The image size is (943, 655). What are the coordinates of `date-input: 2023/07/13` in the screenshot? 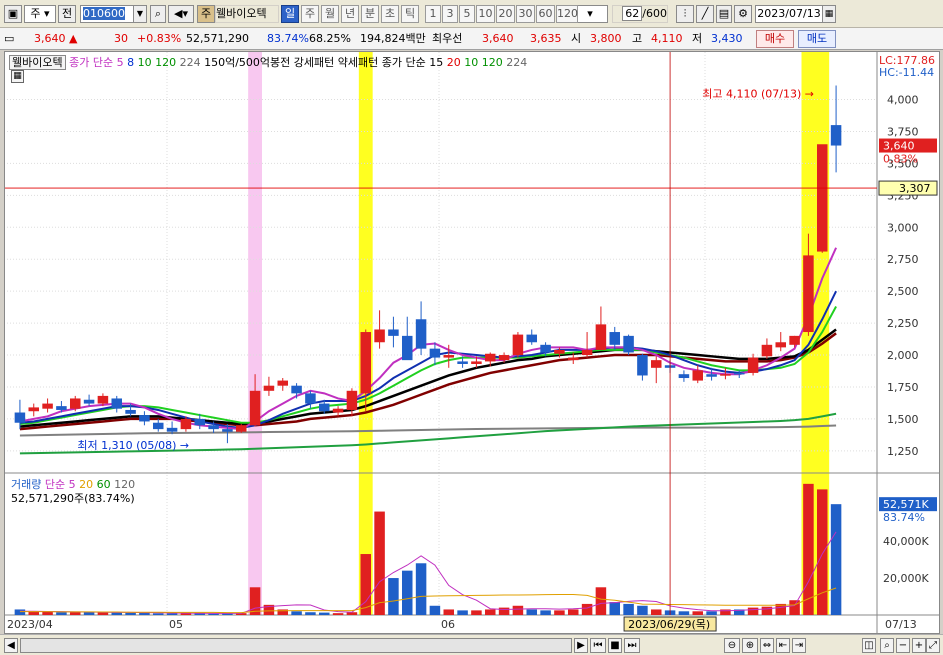 It's located at (789, 14).